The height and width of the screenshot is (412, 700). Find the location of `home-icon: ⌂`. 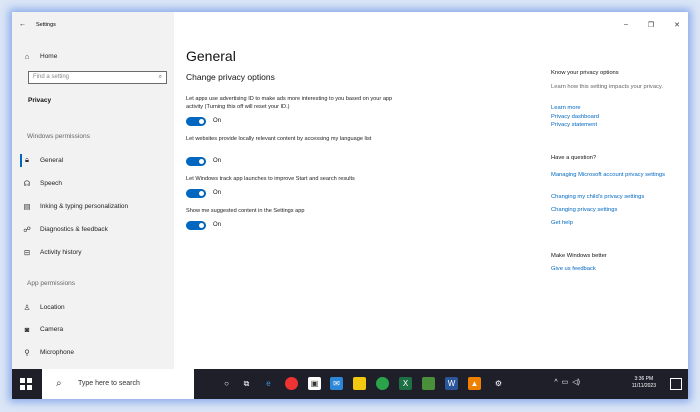

home-icon: ⌂ is located at coordinates (27, 56).